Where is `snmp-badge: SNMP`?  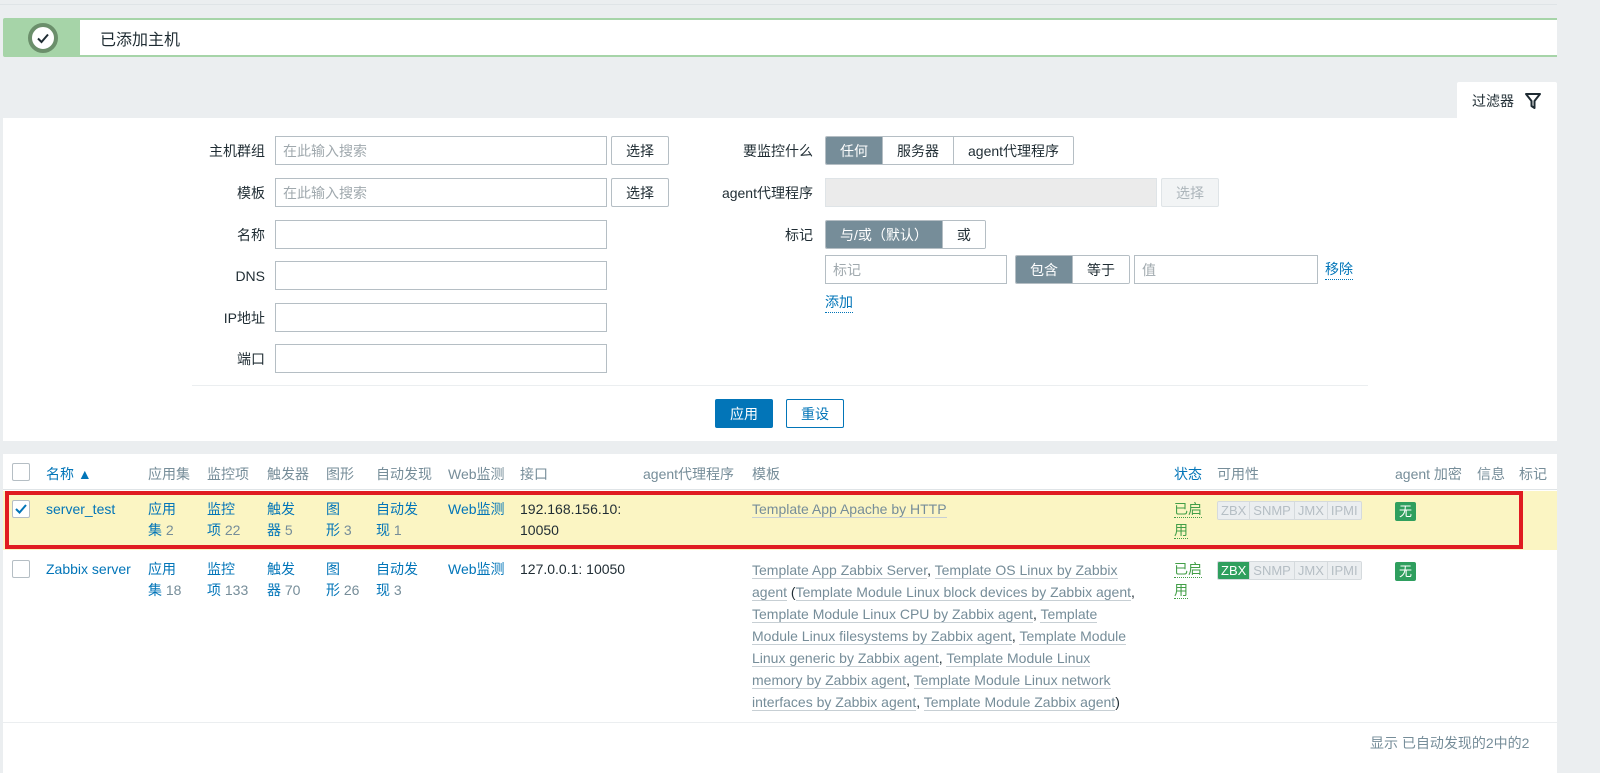
snmp-badge: SNMP is located at coordinates (1271, 570).